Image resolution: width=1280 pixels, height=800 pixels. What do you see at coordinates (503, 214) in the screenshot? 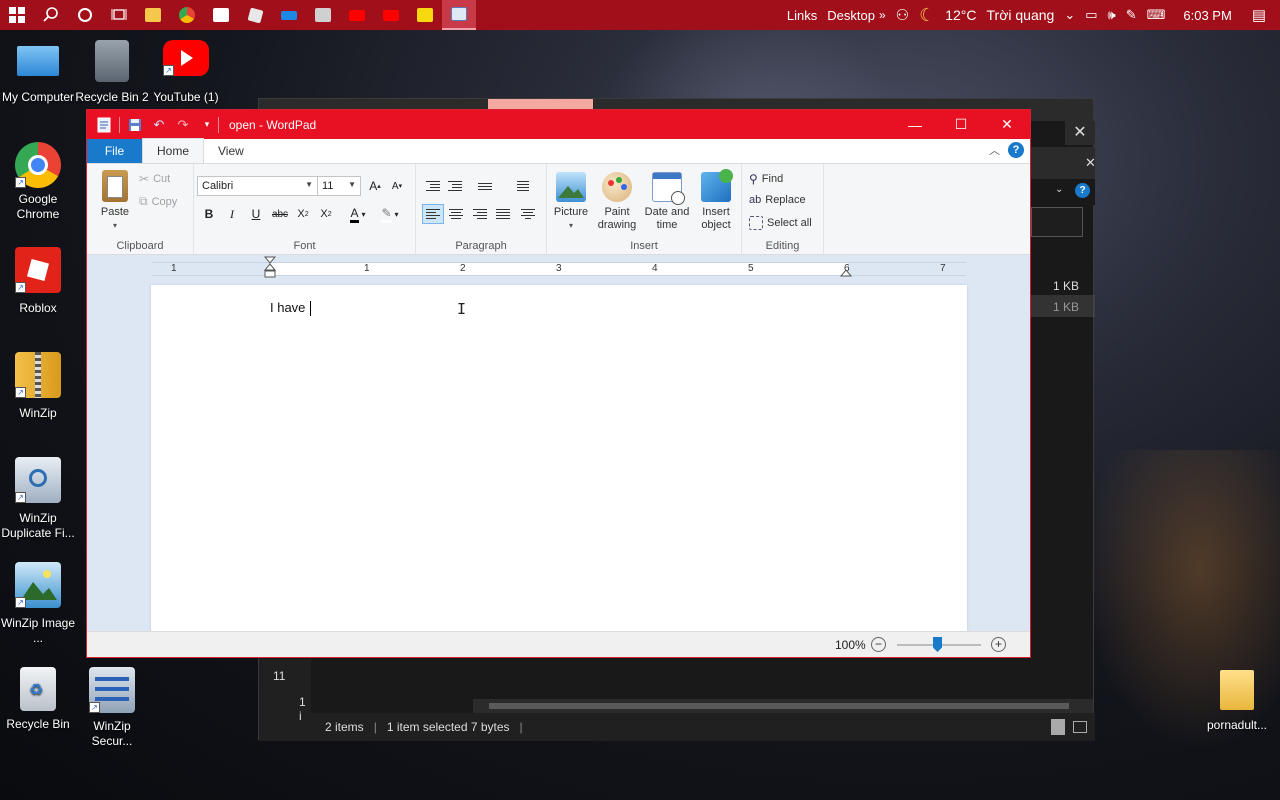
I see `justify-icon` at bounding box center [503, 214].